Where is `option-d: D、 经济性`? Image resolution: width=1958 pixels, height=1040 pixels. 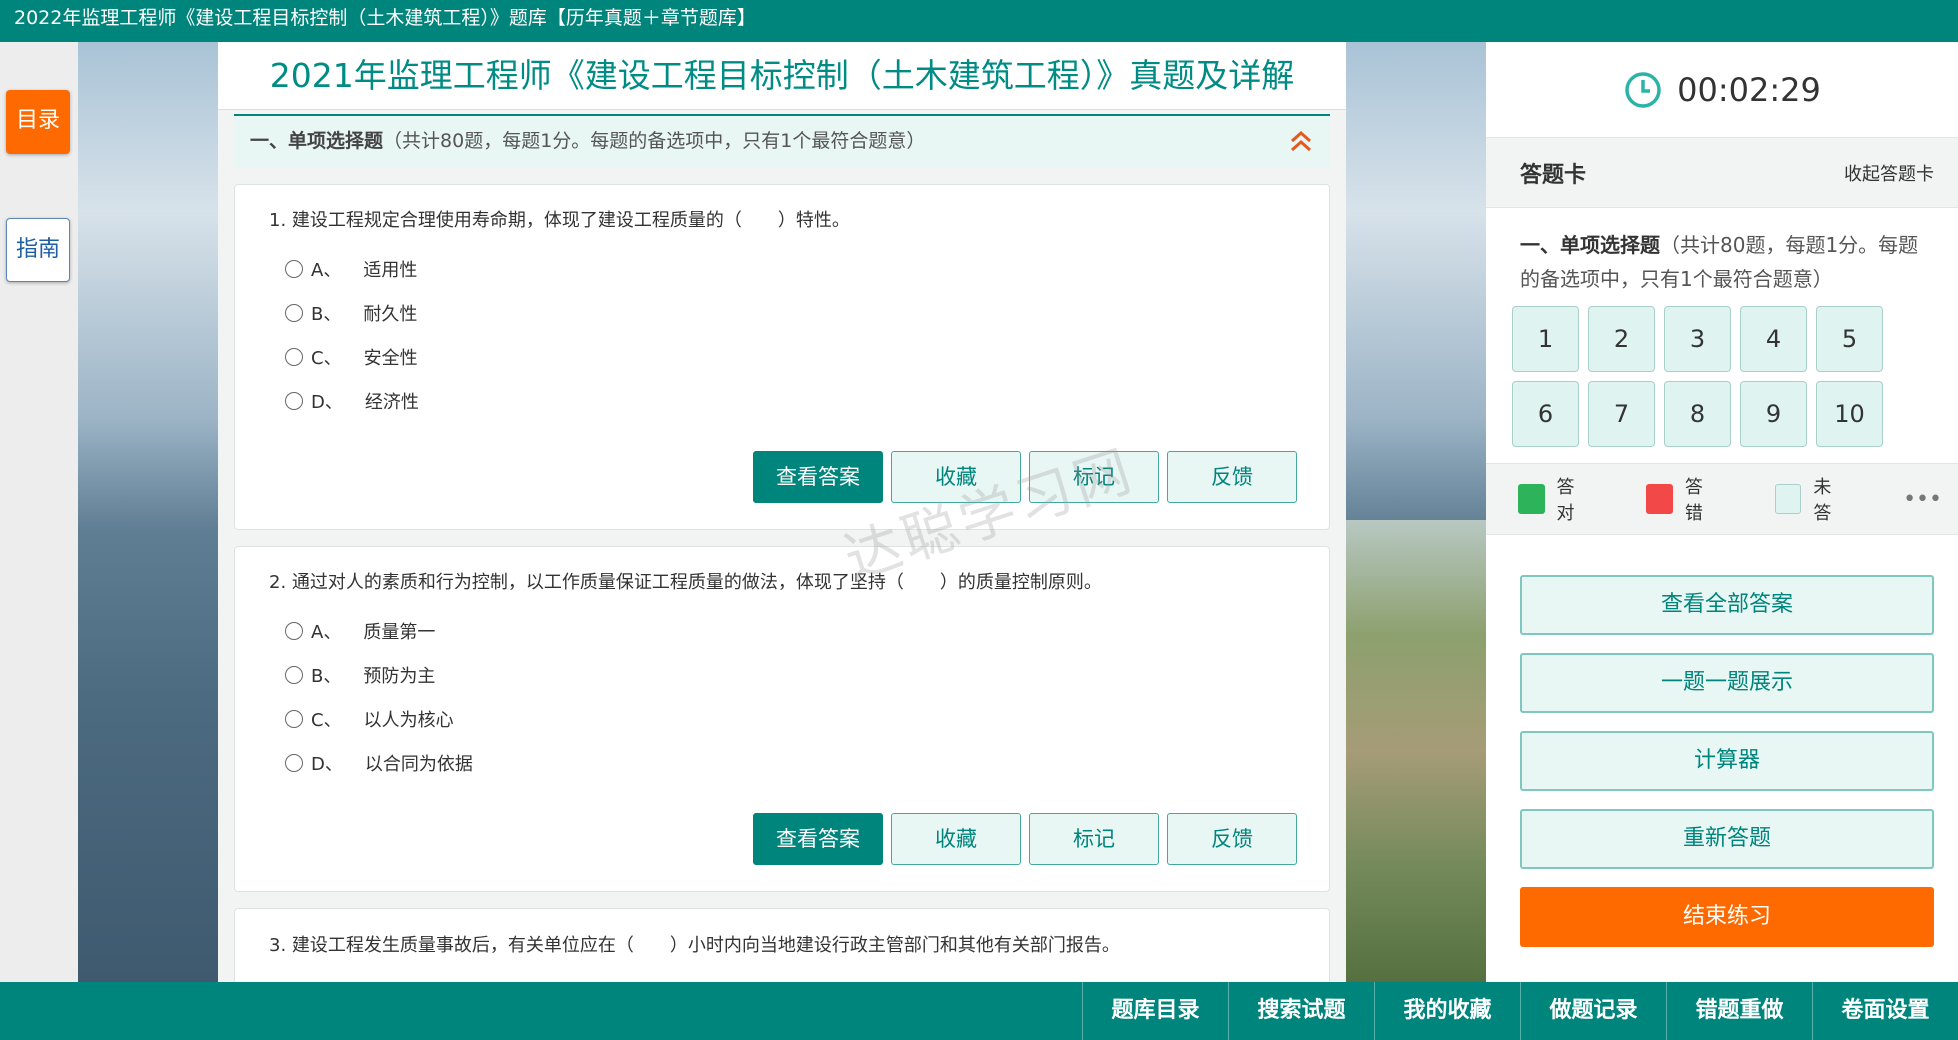
option-d: D、 经济性 is located at coordinates (782, 401).